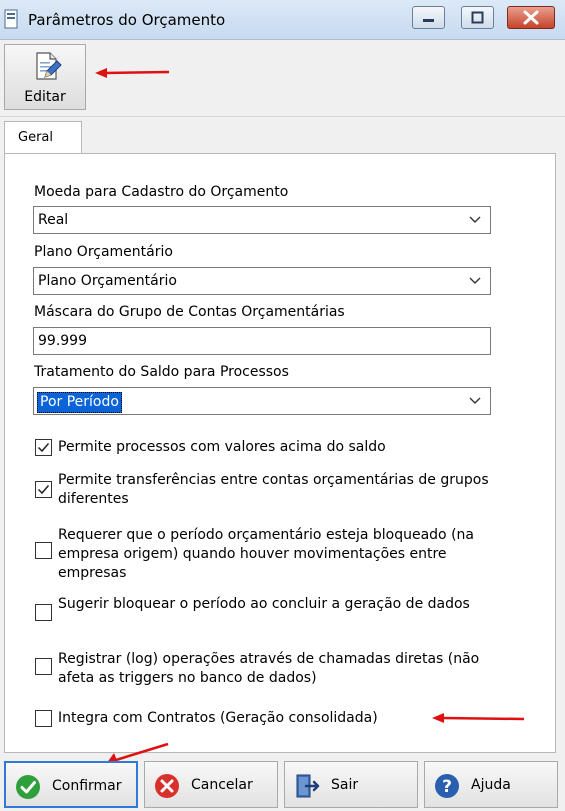 The height and width of the screenshot is (811, 565). I want to click on app-icon, so click(11, 19).